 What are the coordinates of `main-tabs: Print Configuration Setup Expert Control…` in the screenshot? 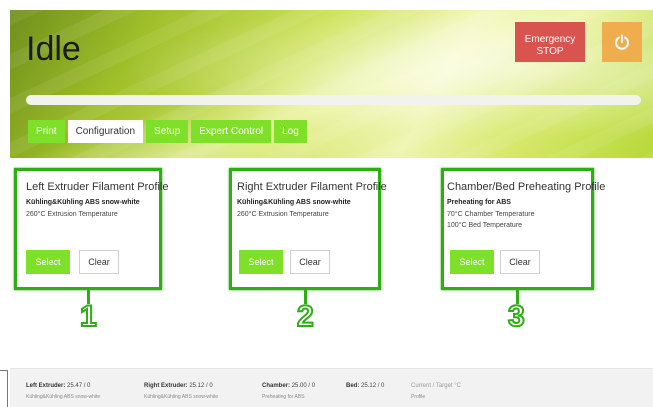 It's located at (167, 131).